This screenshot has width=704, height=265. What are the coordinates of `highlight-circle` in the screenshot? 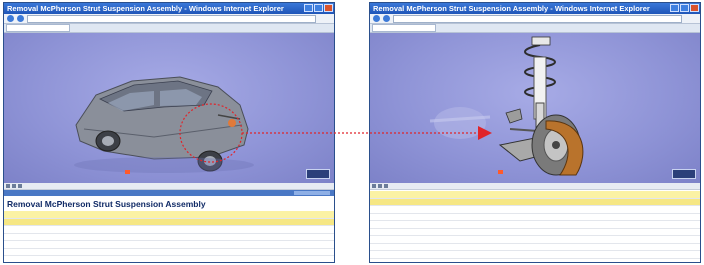 It's located at (211, 133).